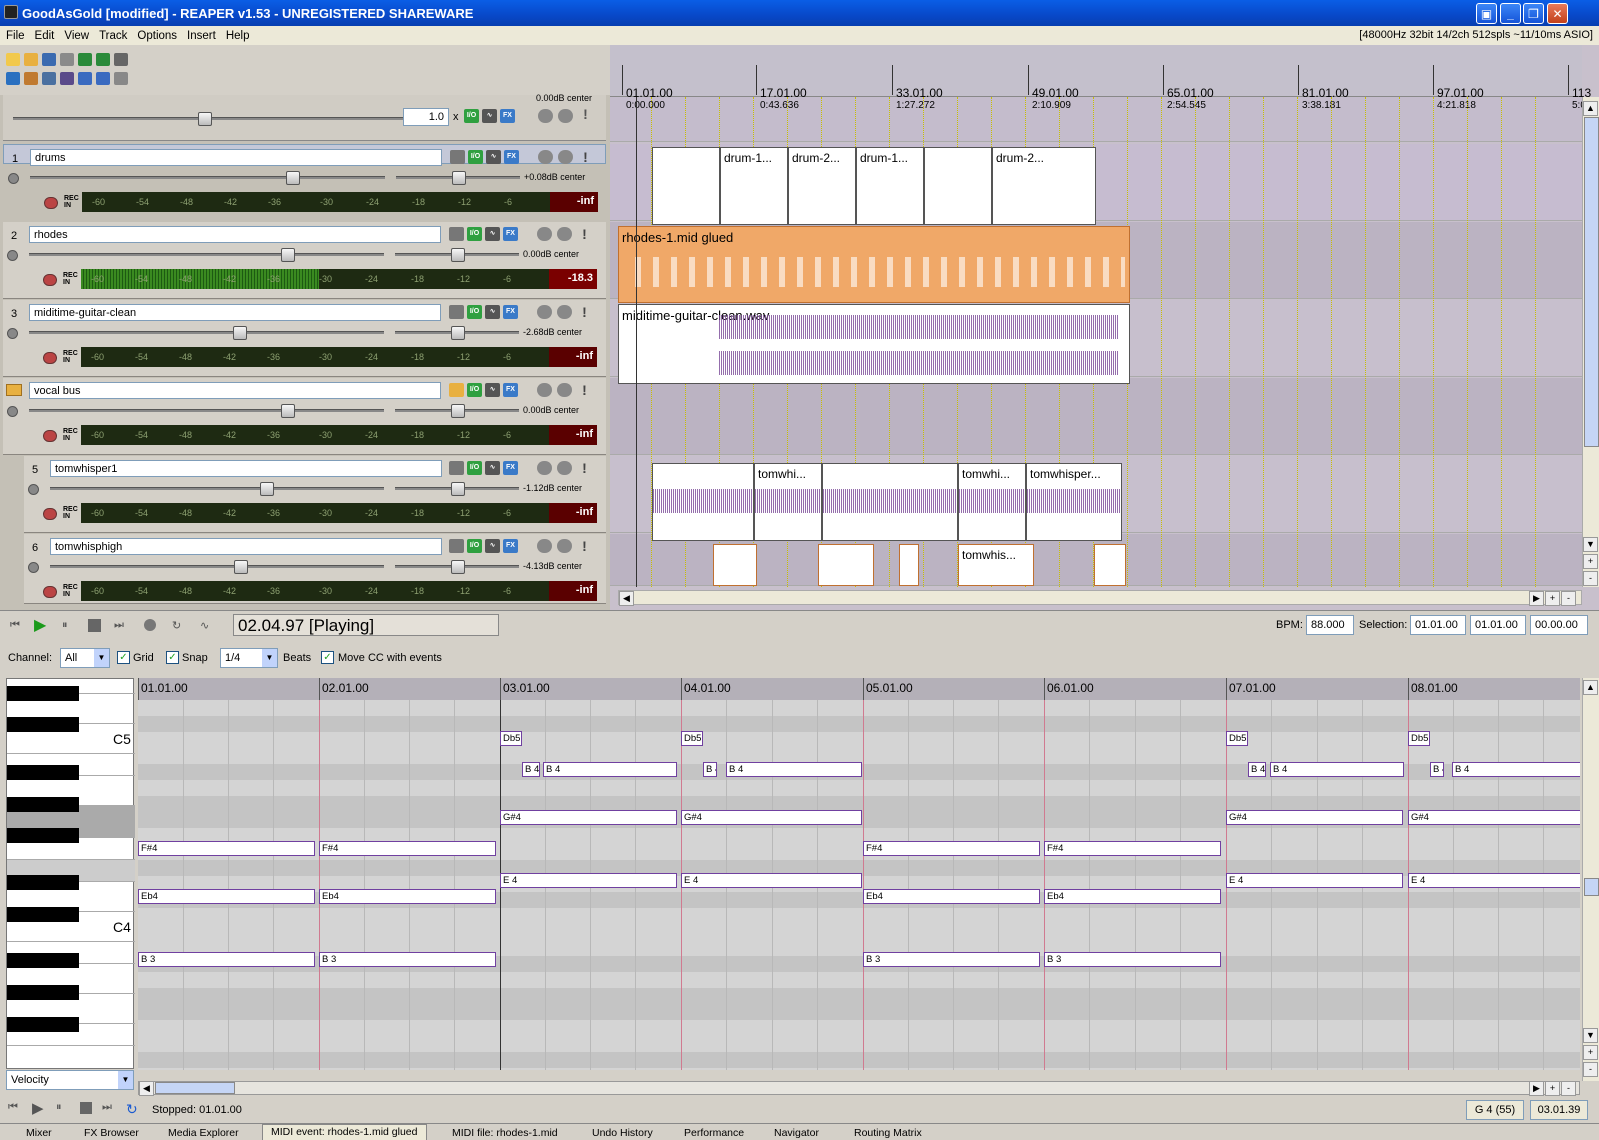  Describe the element at coordinates (545, 116) in the screenshot. I see `master-mute-icon` at that location.